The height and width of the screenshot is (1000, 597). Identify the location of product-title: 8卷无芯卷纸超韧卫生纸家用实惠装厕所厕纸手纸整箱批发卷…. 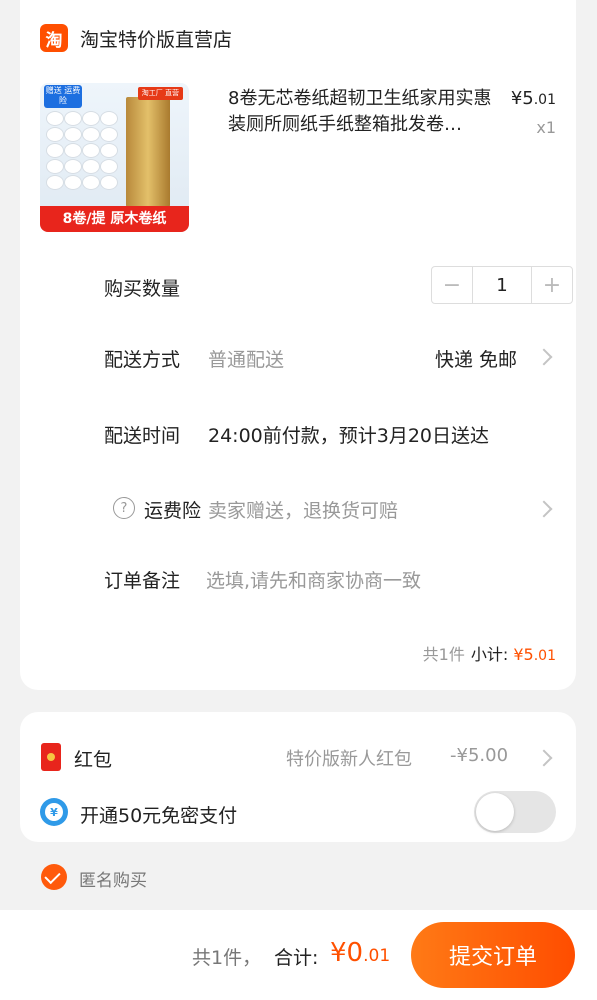
(368, 112).